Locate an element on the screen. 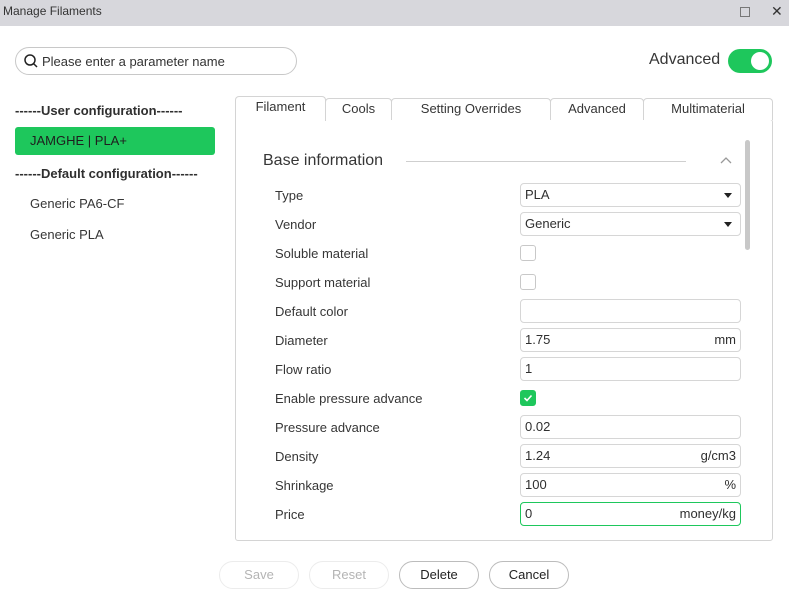  density-label: Density is located at coordinates (297, 456).